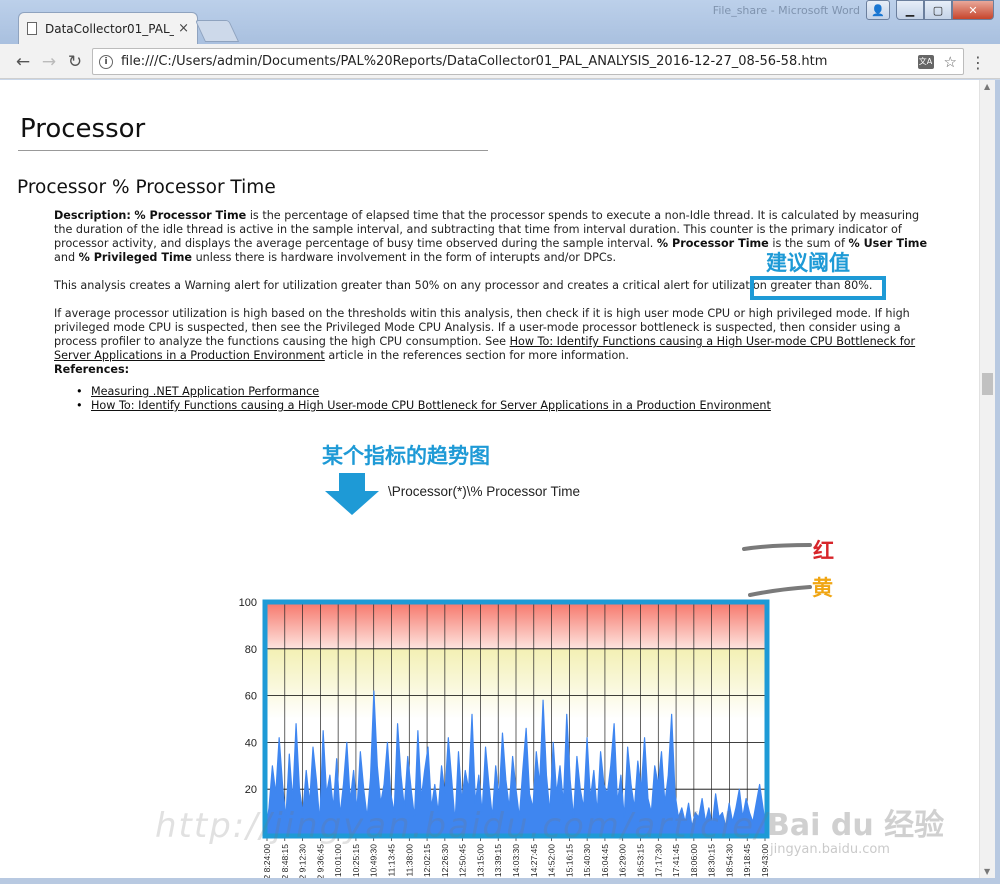 The width and height of the screenshot is (1000, 884). Describe the element at coordinates (409, 861) in the screenshot. I see `x-tick-label: 2016/12/22 11:38:00` at that location.